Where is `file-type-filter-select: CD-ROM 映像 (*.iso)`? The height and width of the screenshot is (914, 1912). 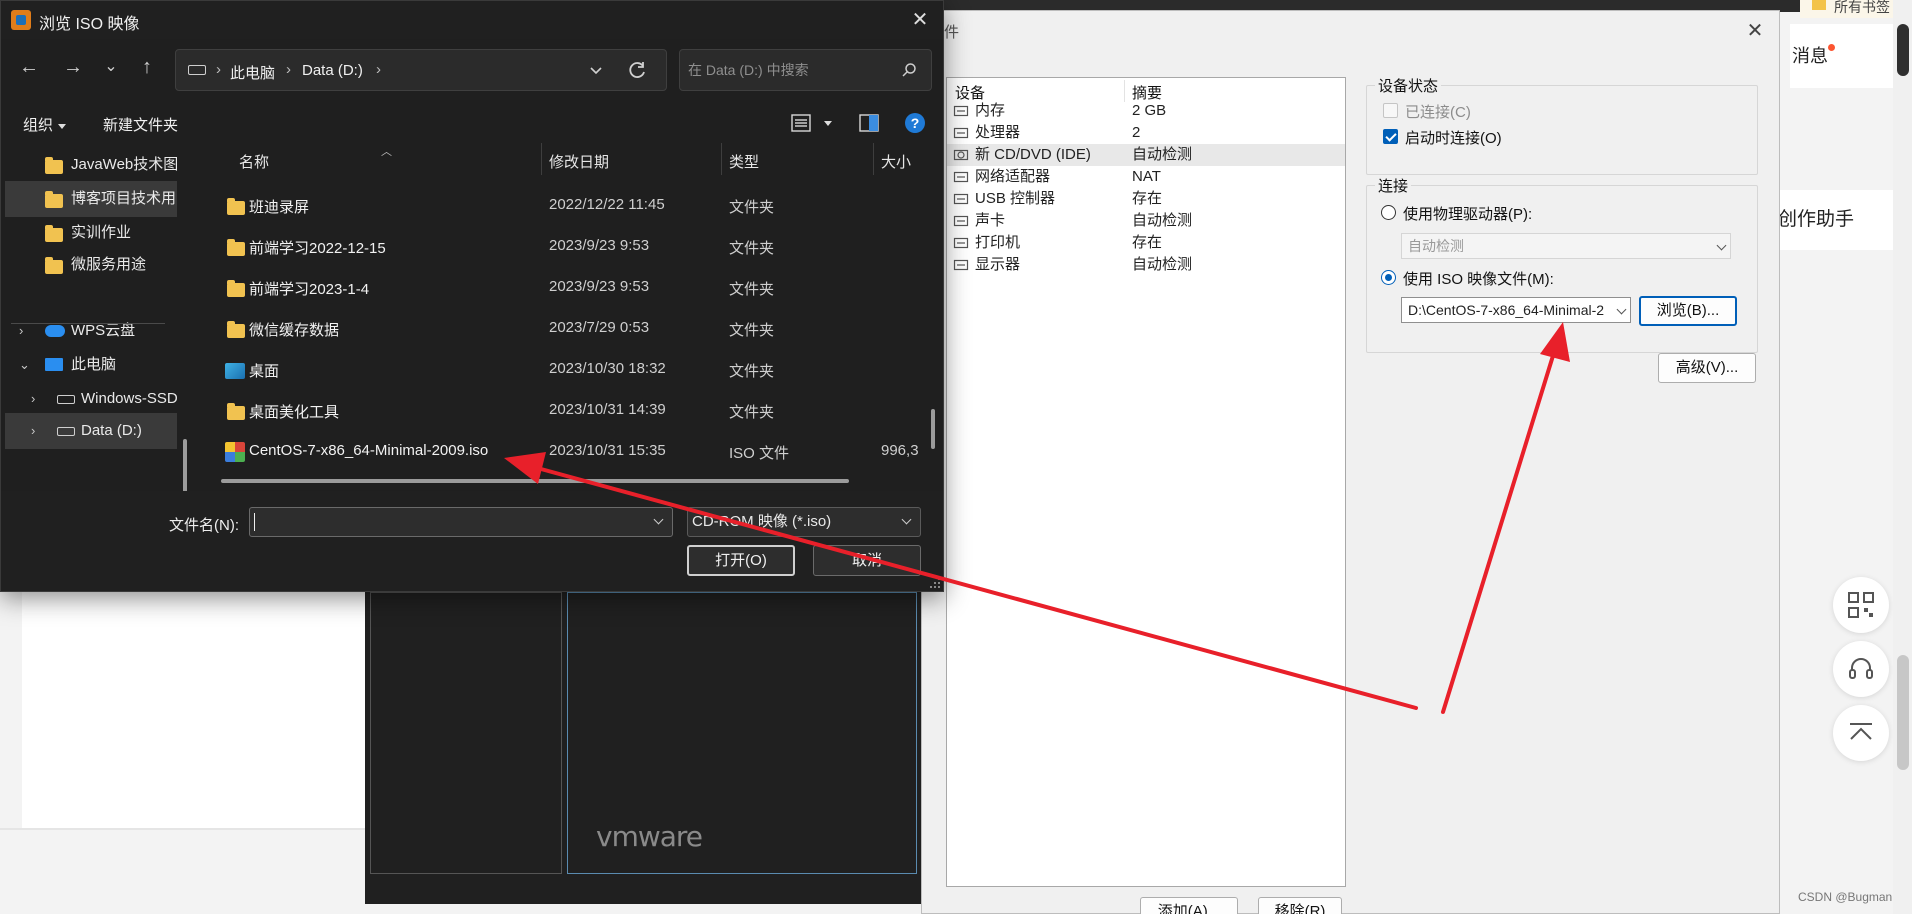 file-type-filter-select: CD-ROM 映像 (*.iso) is located at coordinates (804, 522).